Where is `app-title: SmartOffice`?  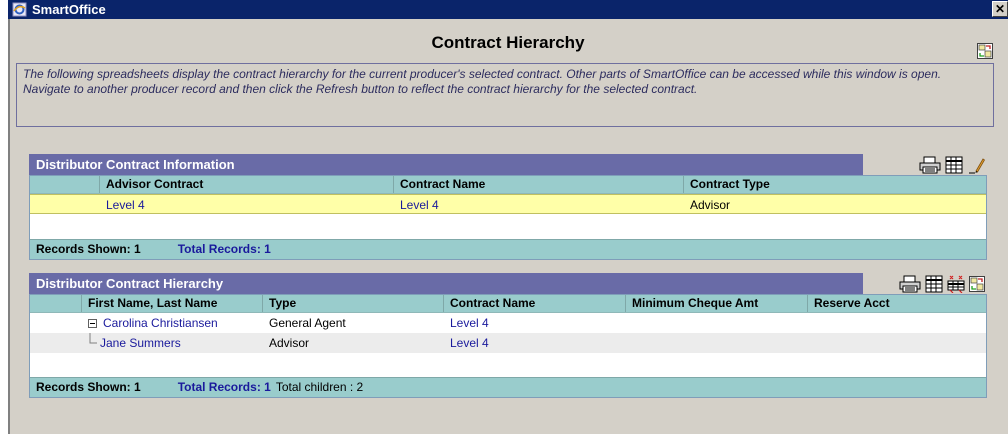 app-title: SmartOffice is located at coordinates (69, 9).